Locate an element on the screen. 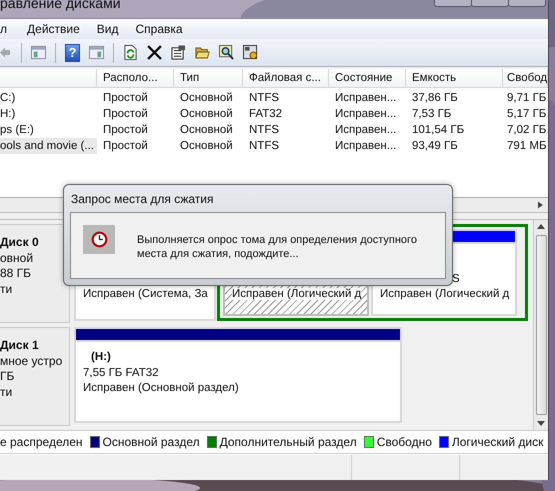  table-cell-text: 5,17 ГБ is located at coordinates (527, 114).